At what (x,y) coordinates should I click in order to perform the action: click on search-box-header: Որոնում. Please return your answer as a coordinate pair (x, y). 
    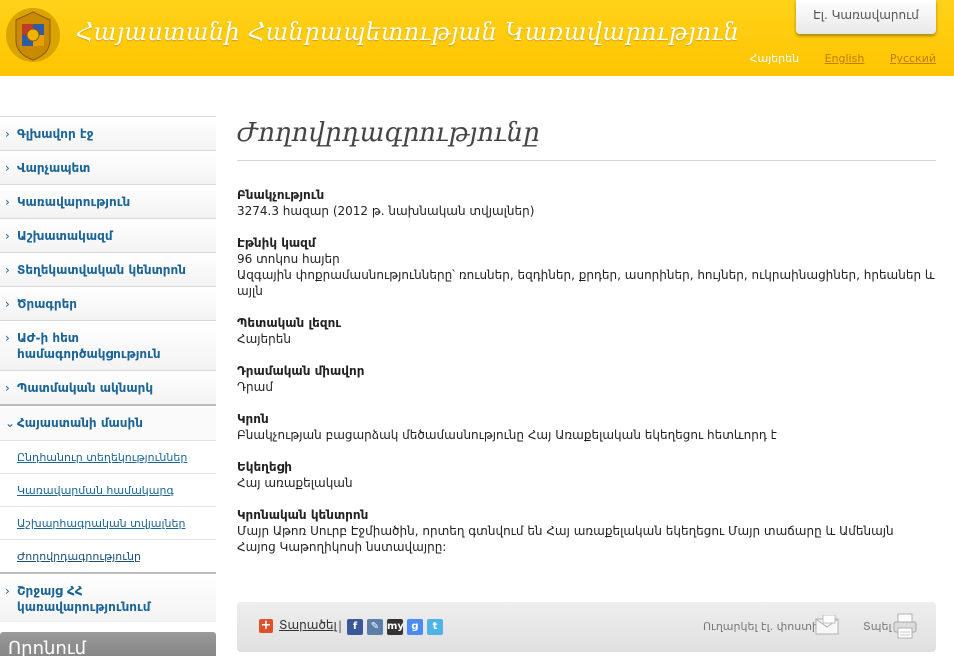
    Looking at the image, I should click on (108, 644).